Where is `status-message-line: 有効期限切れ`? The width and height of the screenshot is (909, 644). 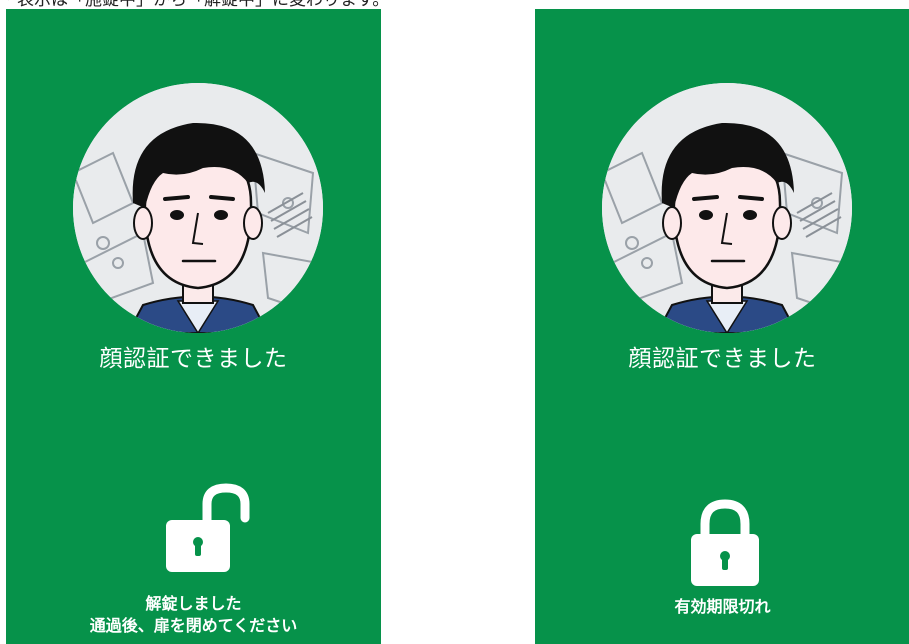 status-message-line: 有効期限切れ is located at coordinates (722, 606).